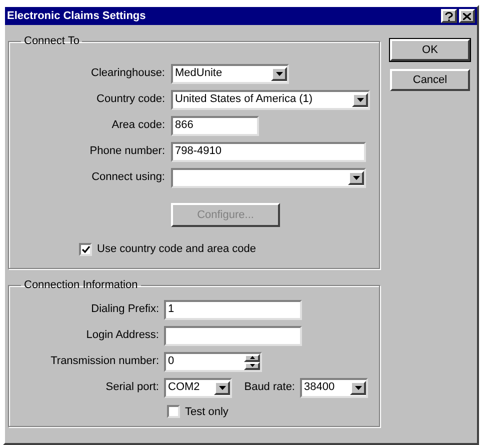 This screenshot has height=445, width=482. Describe the element at coordinates (104, 362) in the screenshot. I see `field-label: Transmission number:` at that location.